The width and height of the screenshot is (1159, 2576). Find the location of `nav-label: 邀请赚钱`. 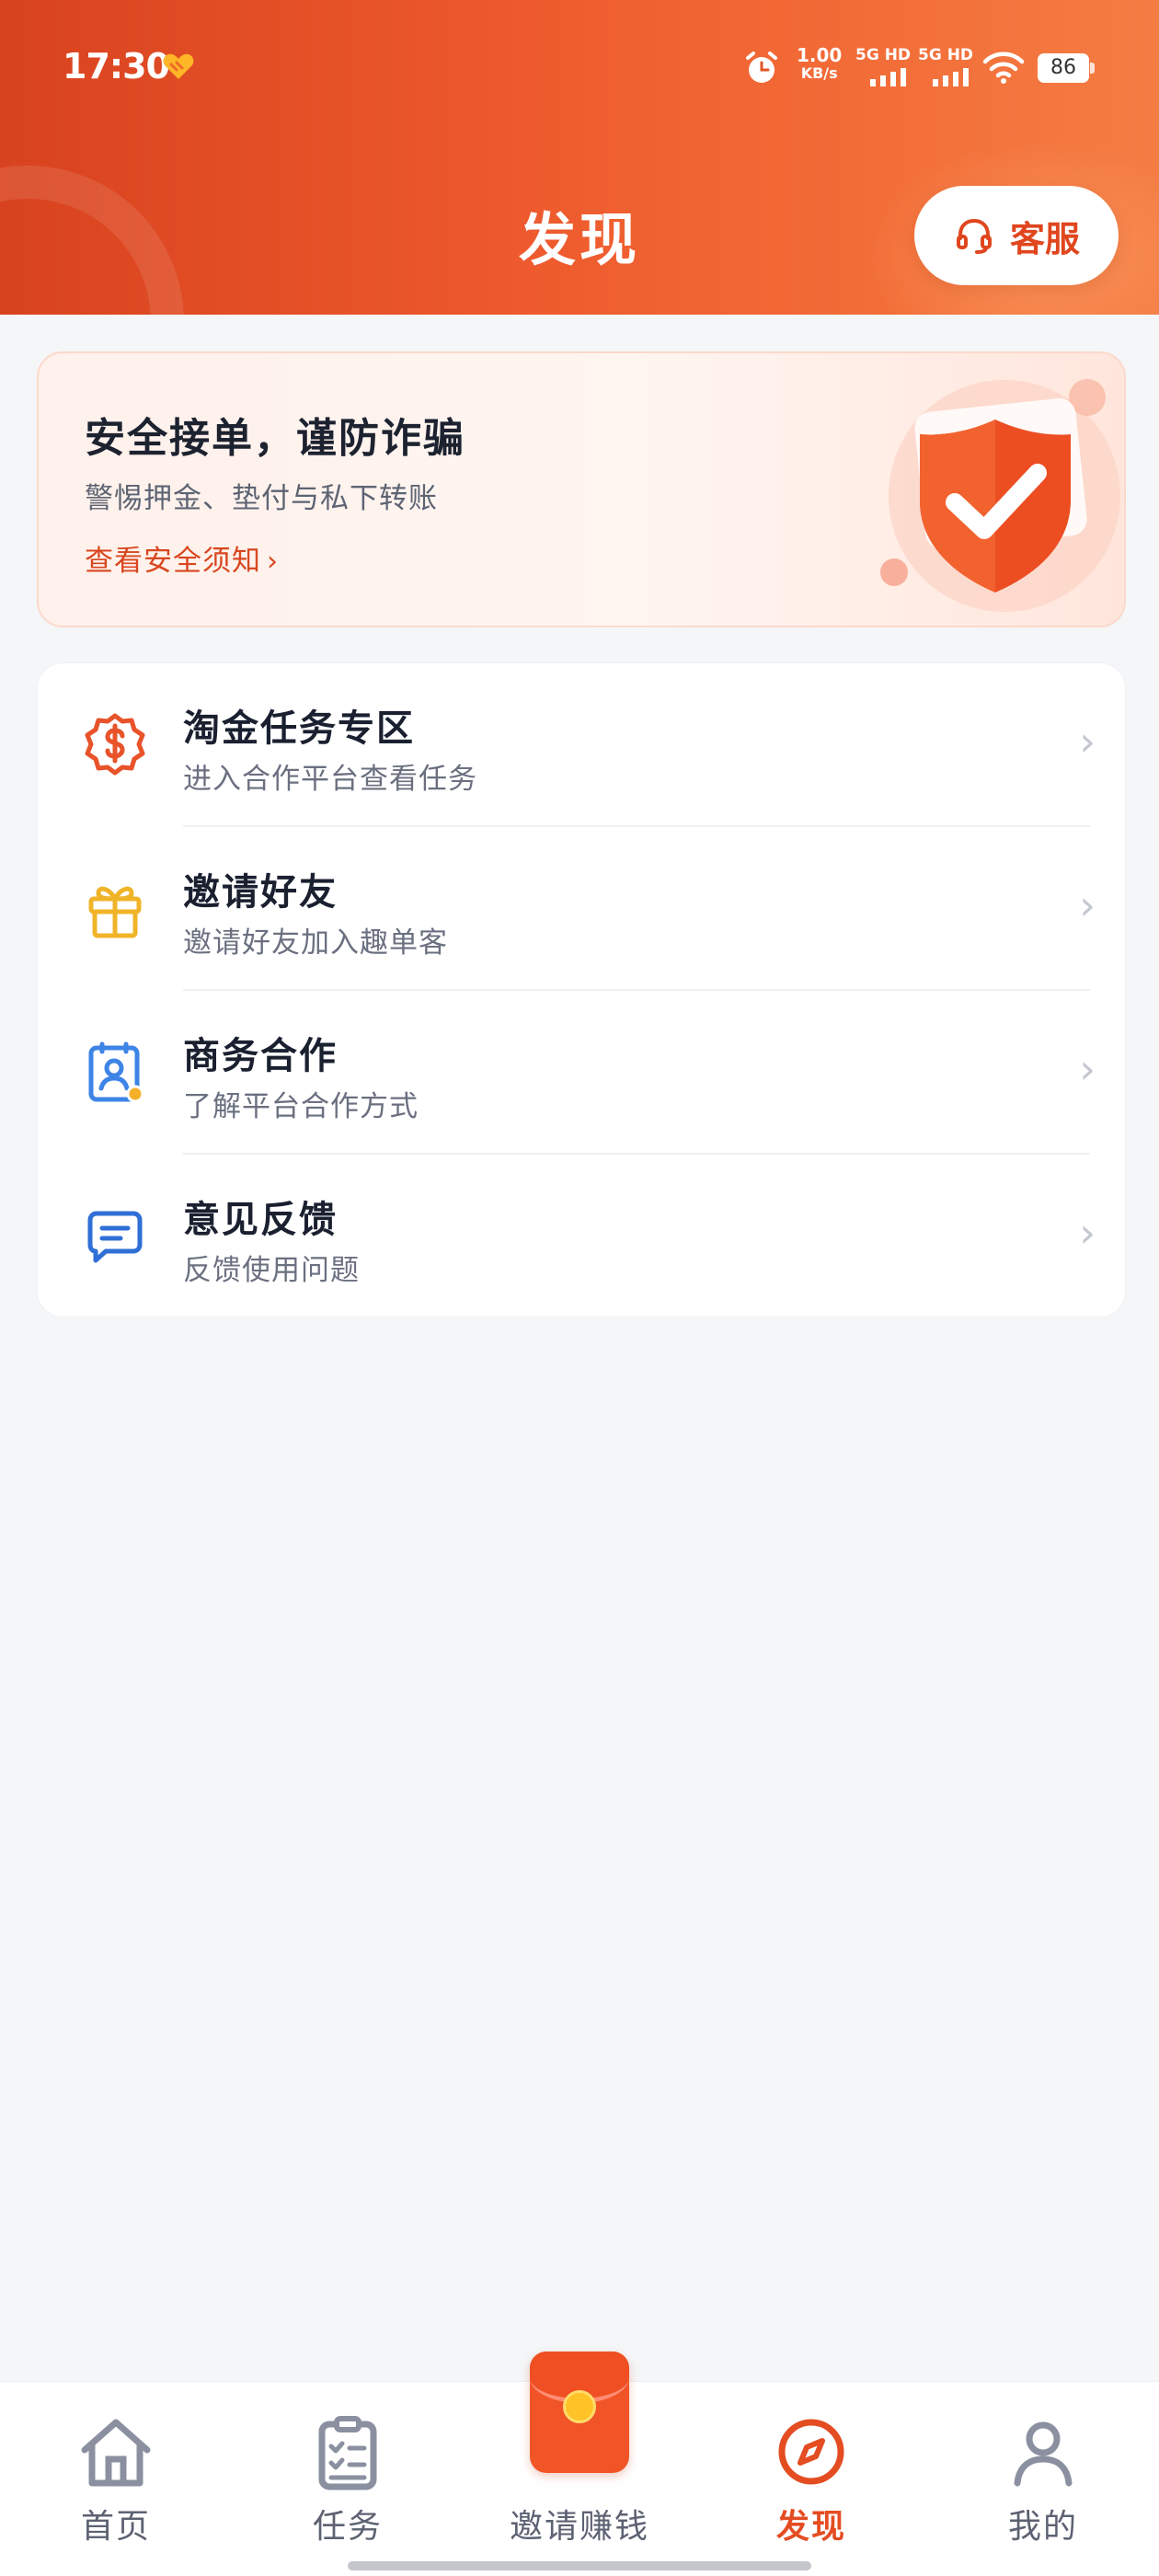

nav-label: 邀请赚钱 is located at coordinates (579, 2527).